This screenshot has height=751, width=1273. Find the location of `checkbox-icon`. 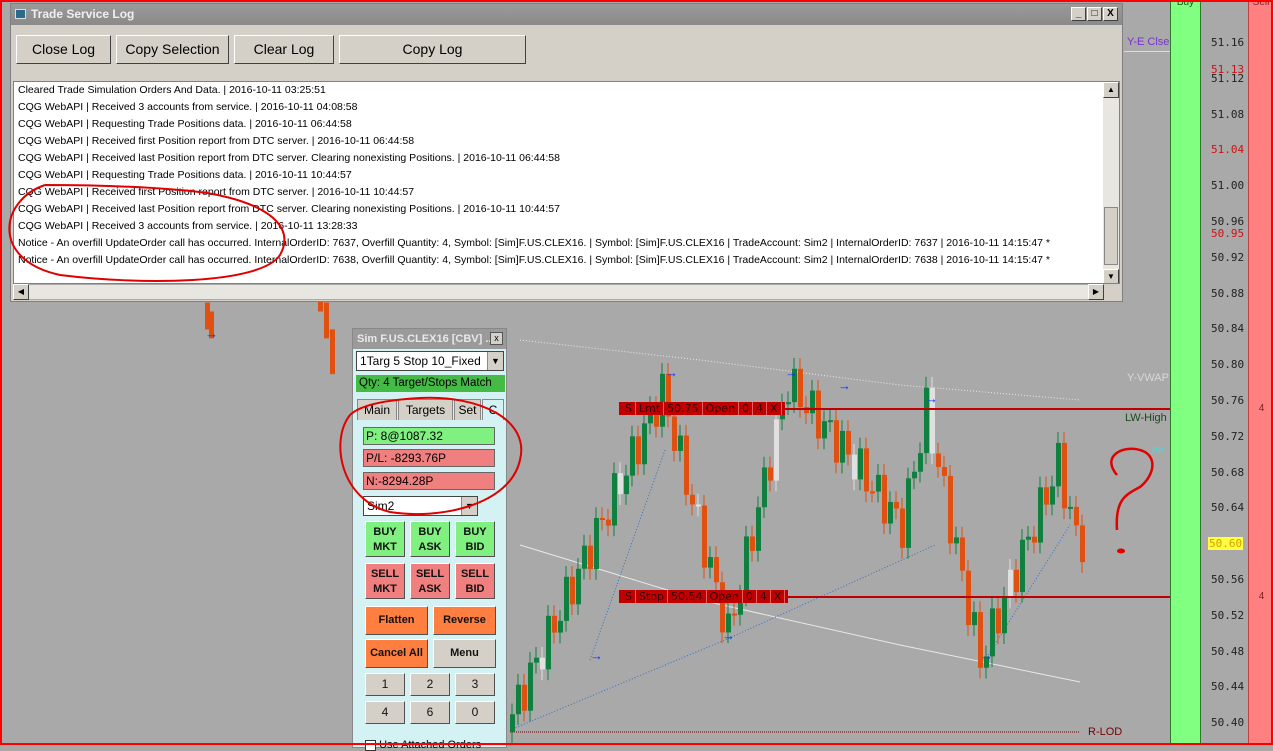

checkbox-icon is located at coordinates (370, 745).